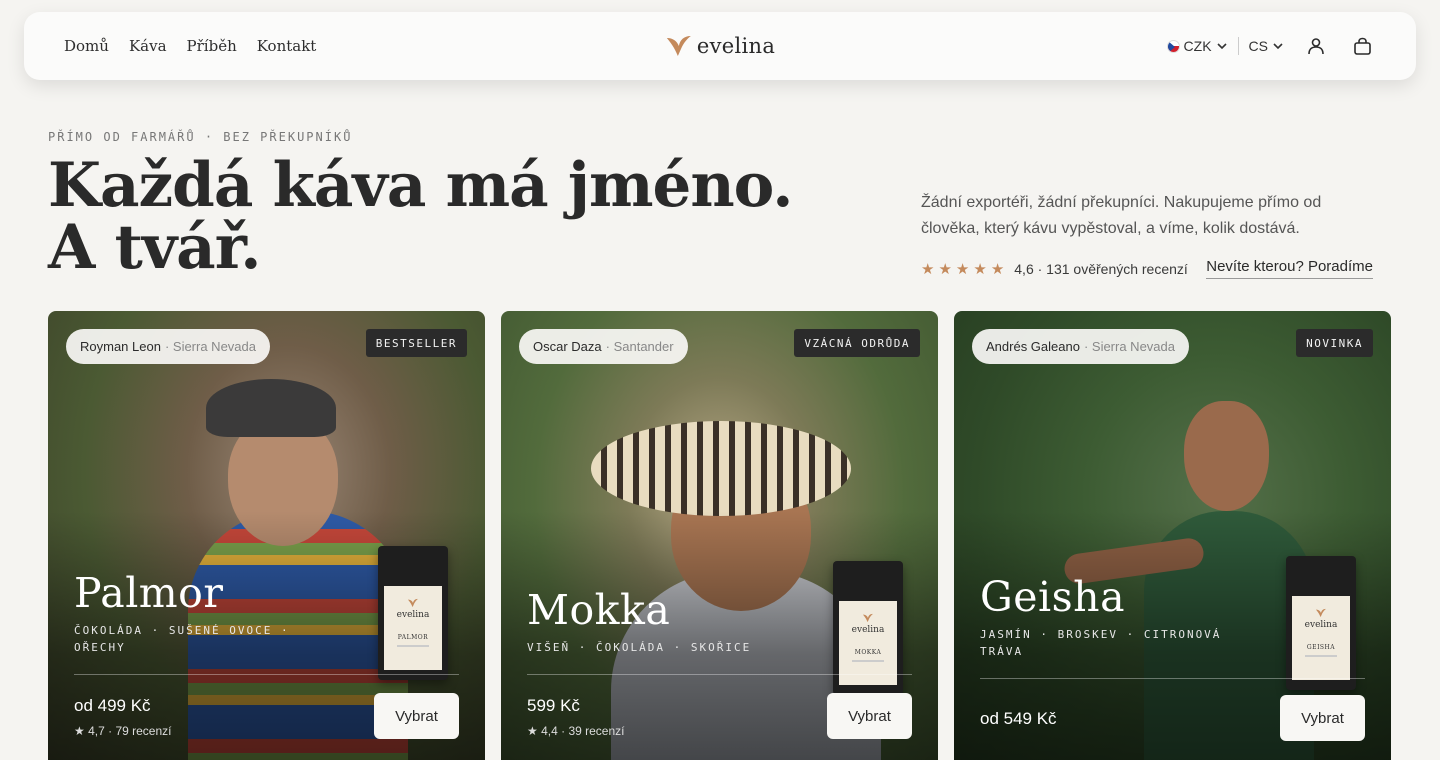  I want to click on flavor-notes-line-2: OŘECHY, so click(100, 647).